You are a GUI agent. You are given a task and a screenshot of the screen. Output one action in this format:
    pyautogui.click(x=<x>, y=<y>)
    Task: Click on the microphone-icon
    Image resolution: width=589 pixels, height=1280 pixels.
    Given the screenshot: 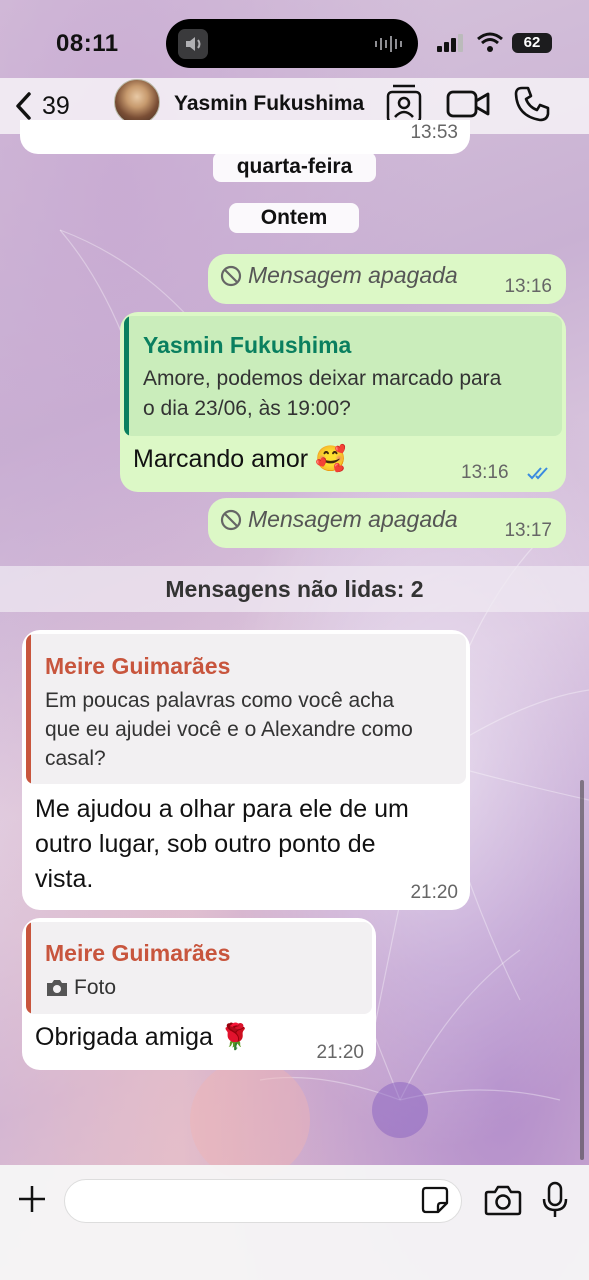 What is the action you would take?
    pyautogui.click(x=555, y=1200)
    